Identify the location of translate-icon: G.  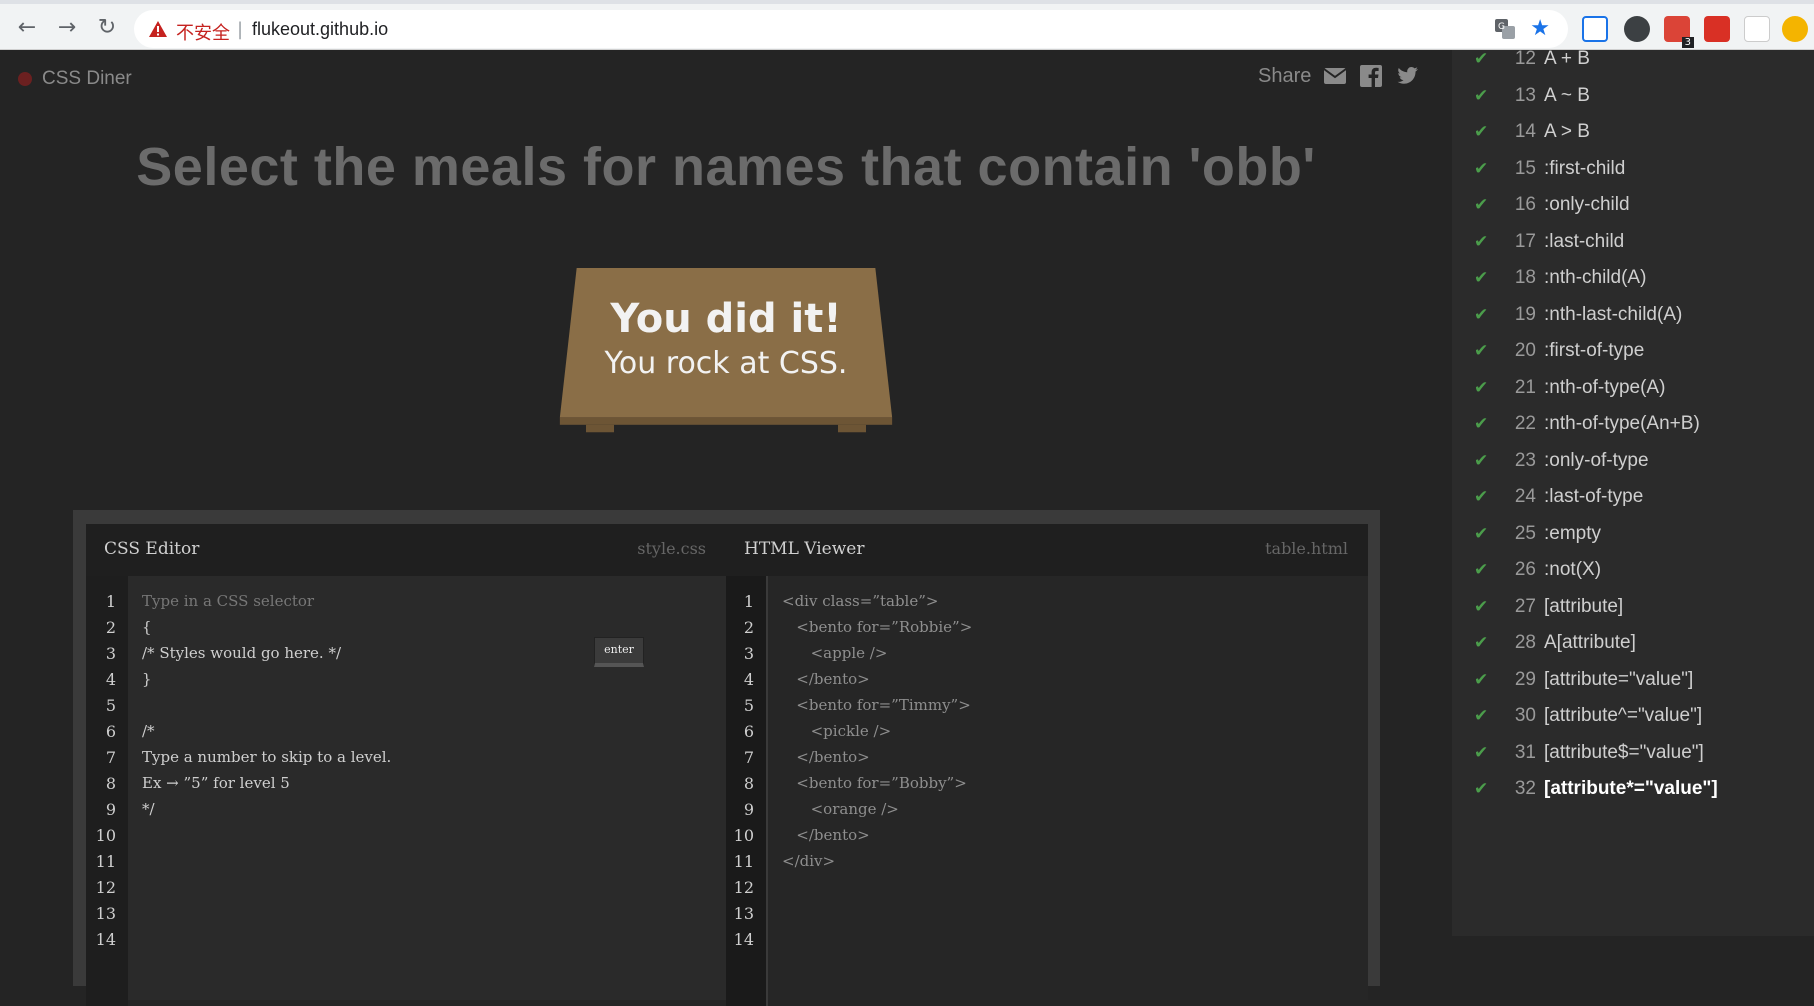
(1505, 29).